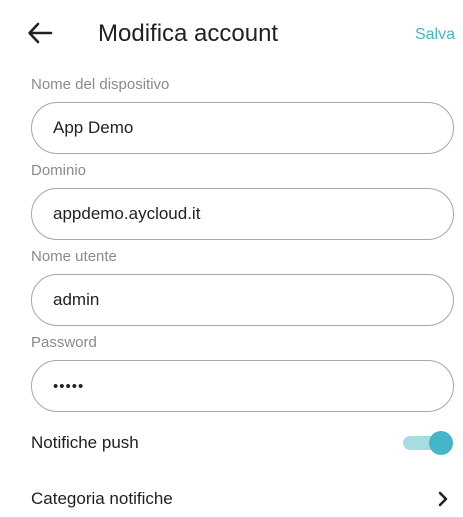 This screenshot has width=463, height=517. Describe the element at coordinates (242, 214) in the screenshot. I see `domain-field: appdemo.aycloud.it` at that location.